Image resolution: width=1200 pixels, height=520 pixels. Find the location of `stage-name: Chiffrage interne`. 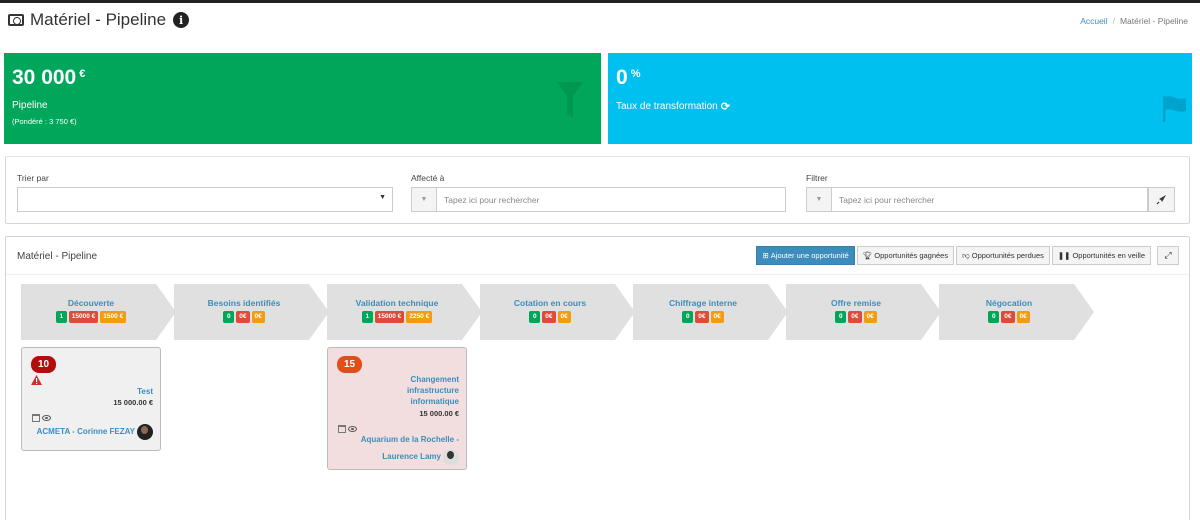

stage-name: Chiffrage interne is located at coordinates (702, 303).